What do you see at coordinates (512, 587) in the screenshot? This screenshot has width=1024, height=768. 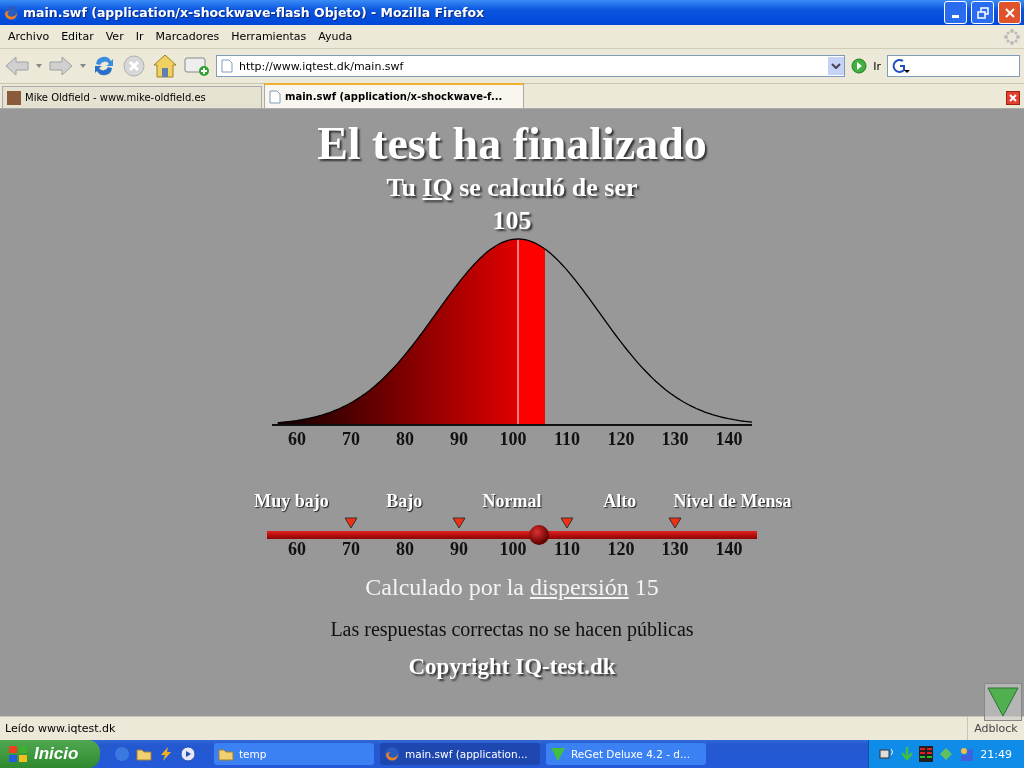 I see `dispersion-text: Calculado por la dispersión 15` at bounding box center [512, 587].